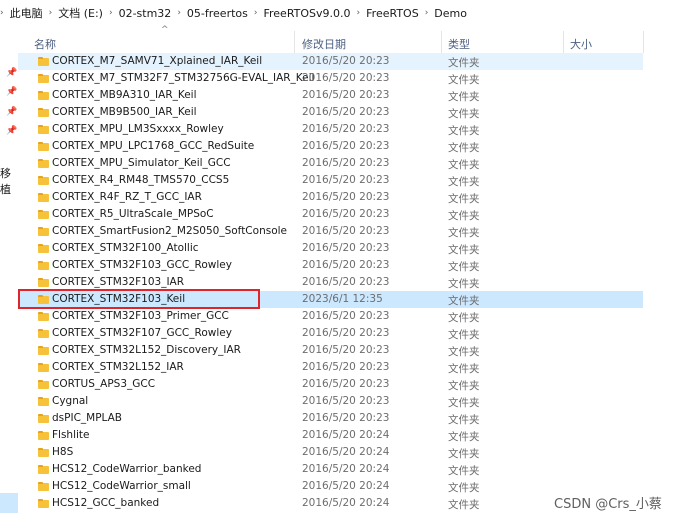 The image size is (692, 519). What do you see at coordinates (26, 13) in the screenshot?
I see `breadcrumb-item: 此电脑` at bounding box center [26, 13].